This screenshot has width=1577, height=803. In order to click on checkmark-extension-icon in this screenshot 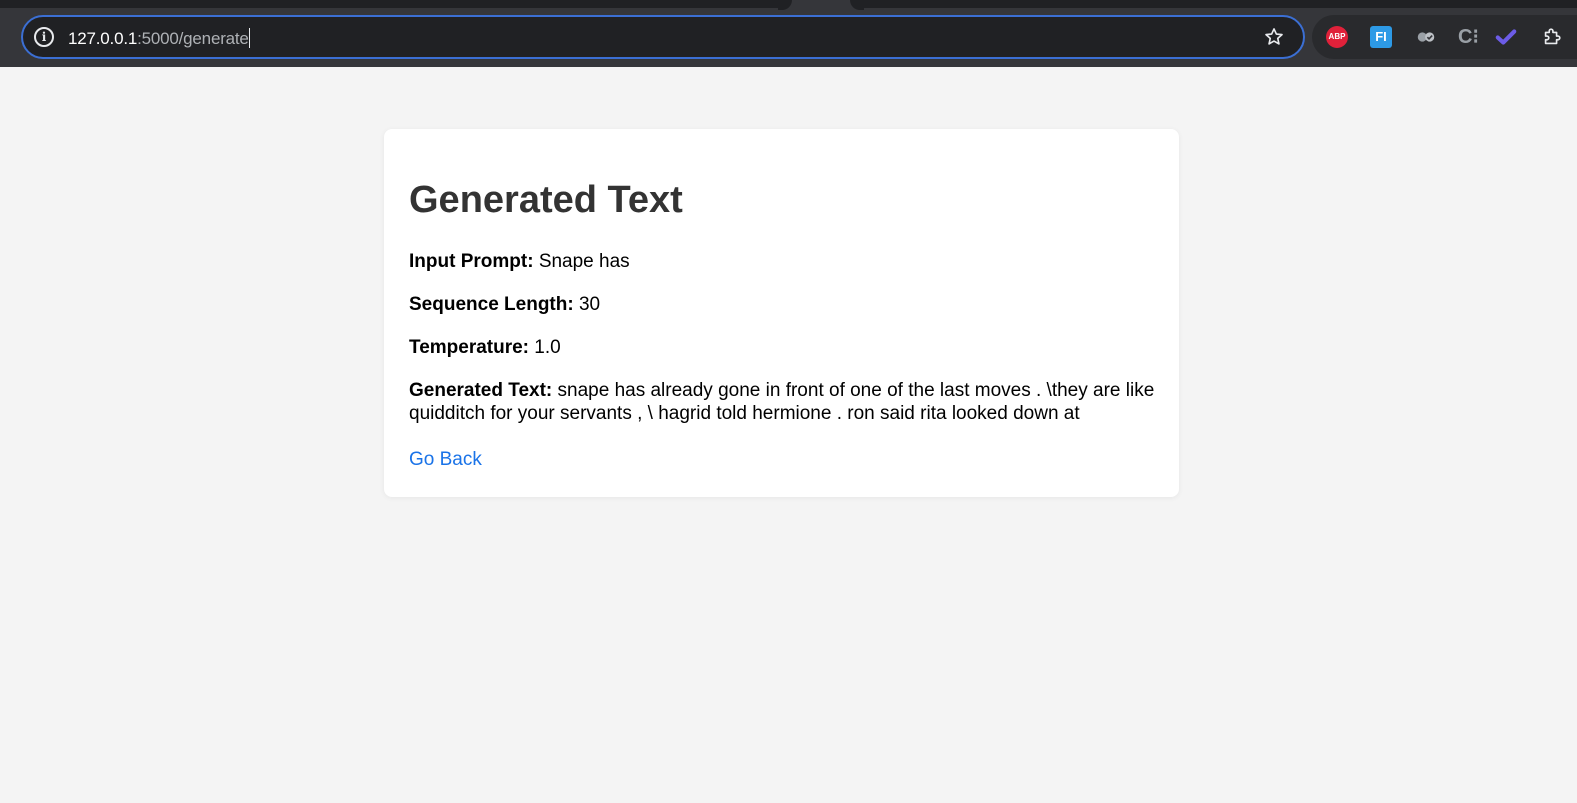, I will do `click(1506, 37)`.